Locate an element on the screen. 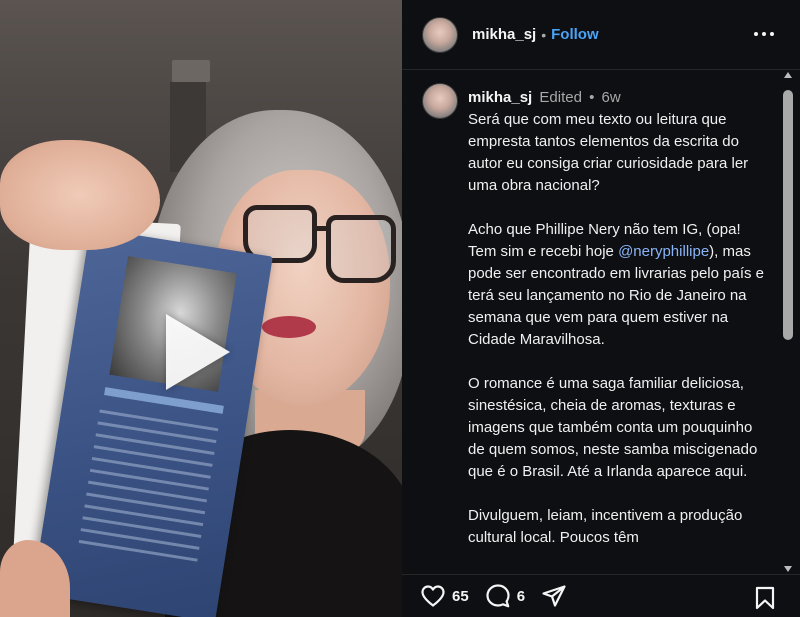 The image size is (800, 617). heart-icon is located at coordinates (433, 596).